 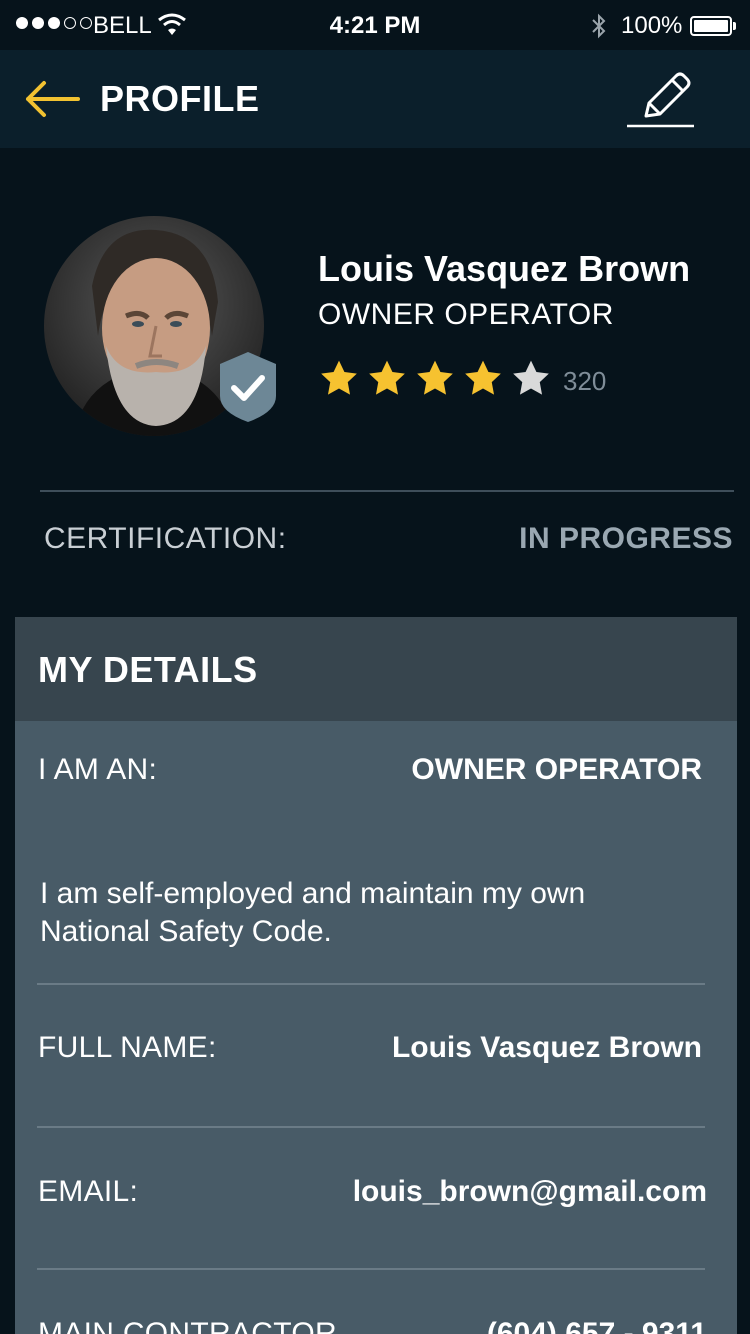 I want to click on certification-label: CERTIFICATION:, so click(x=165, y=538).